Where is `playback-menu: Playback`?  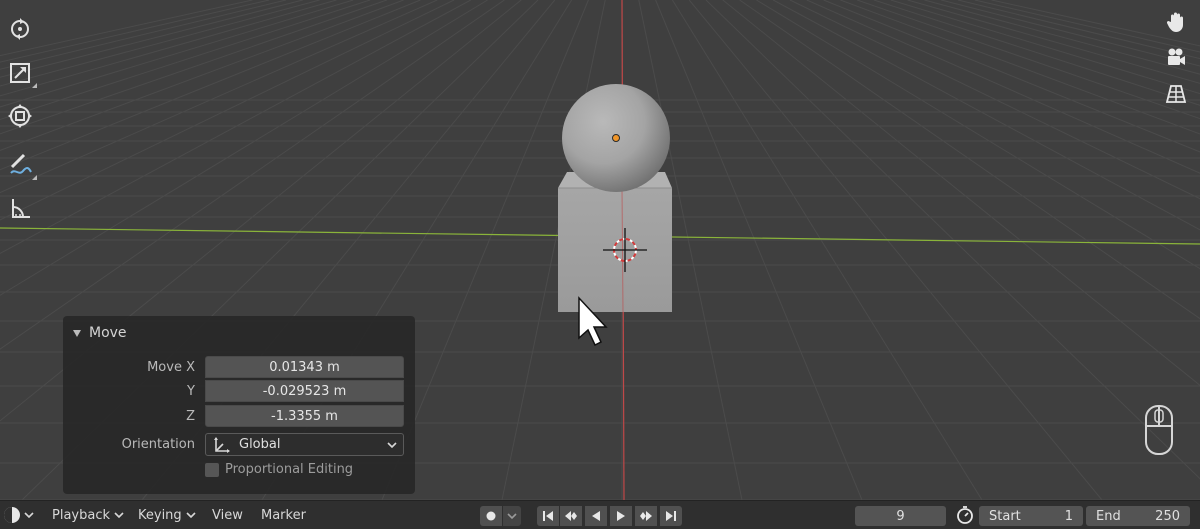
playback-menu: Playback is located at coordinates (88, 515).